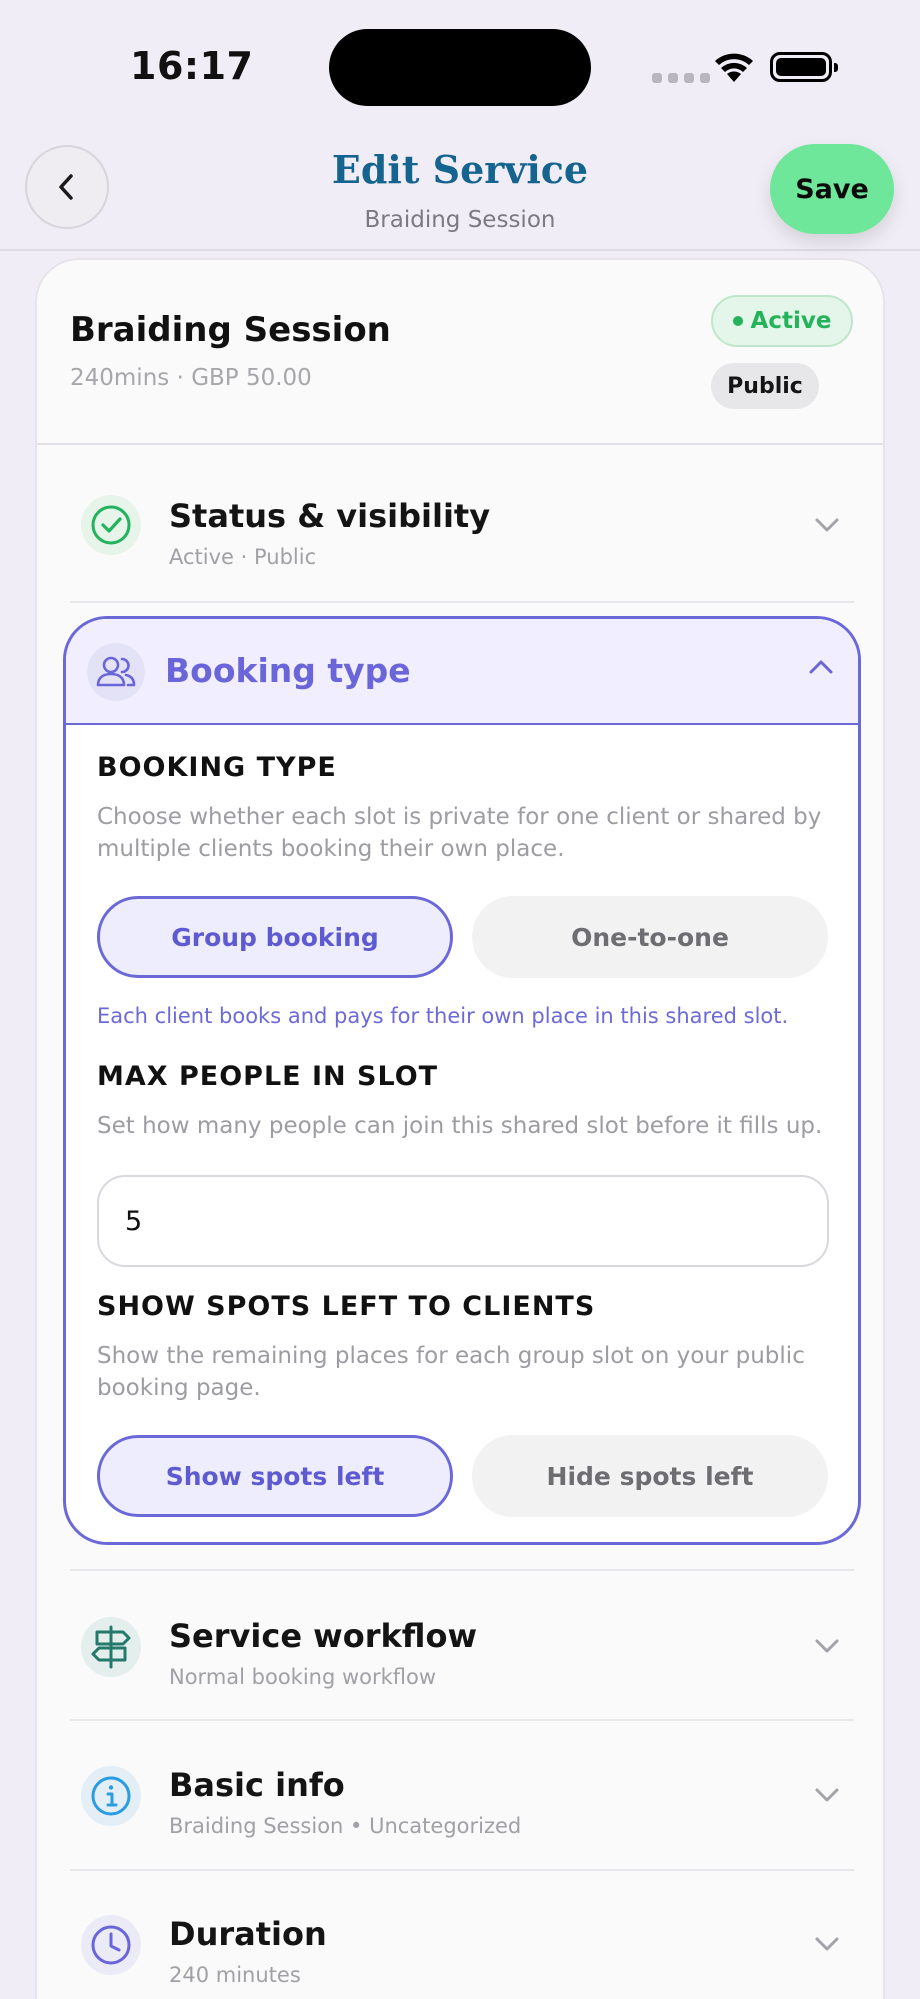  I want to click on booking-type-header: Booking type, so click(462, 672).